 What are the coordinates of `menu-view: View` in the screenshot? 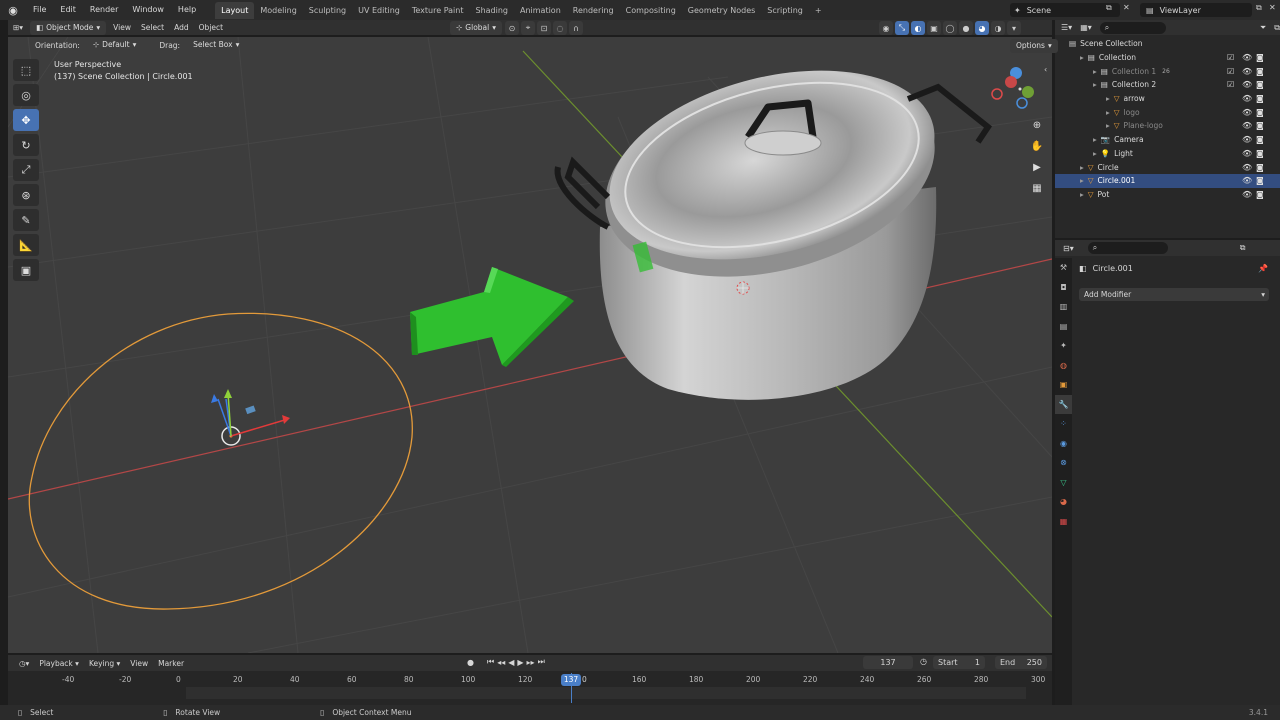 It's located at (122, 27).